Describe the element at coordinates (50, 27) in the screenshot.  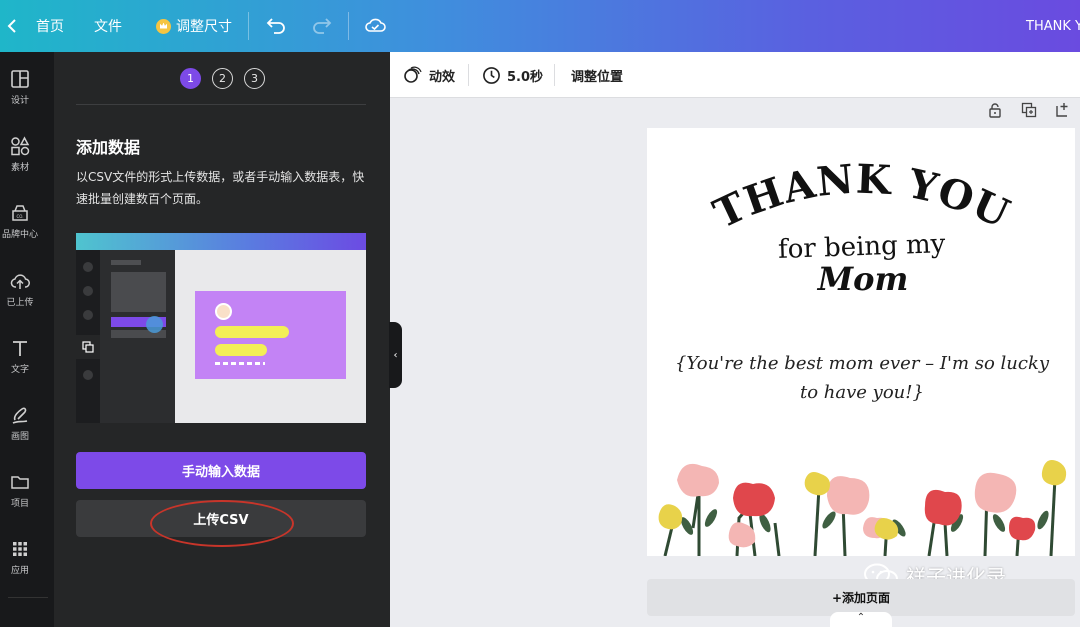
I see `home-label: 首页` at that location.